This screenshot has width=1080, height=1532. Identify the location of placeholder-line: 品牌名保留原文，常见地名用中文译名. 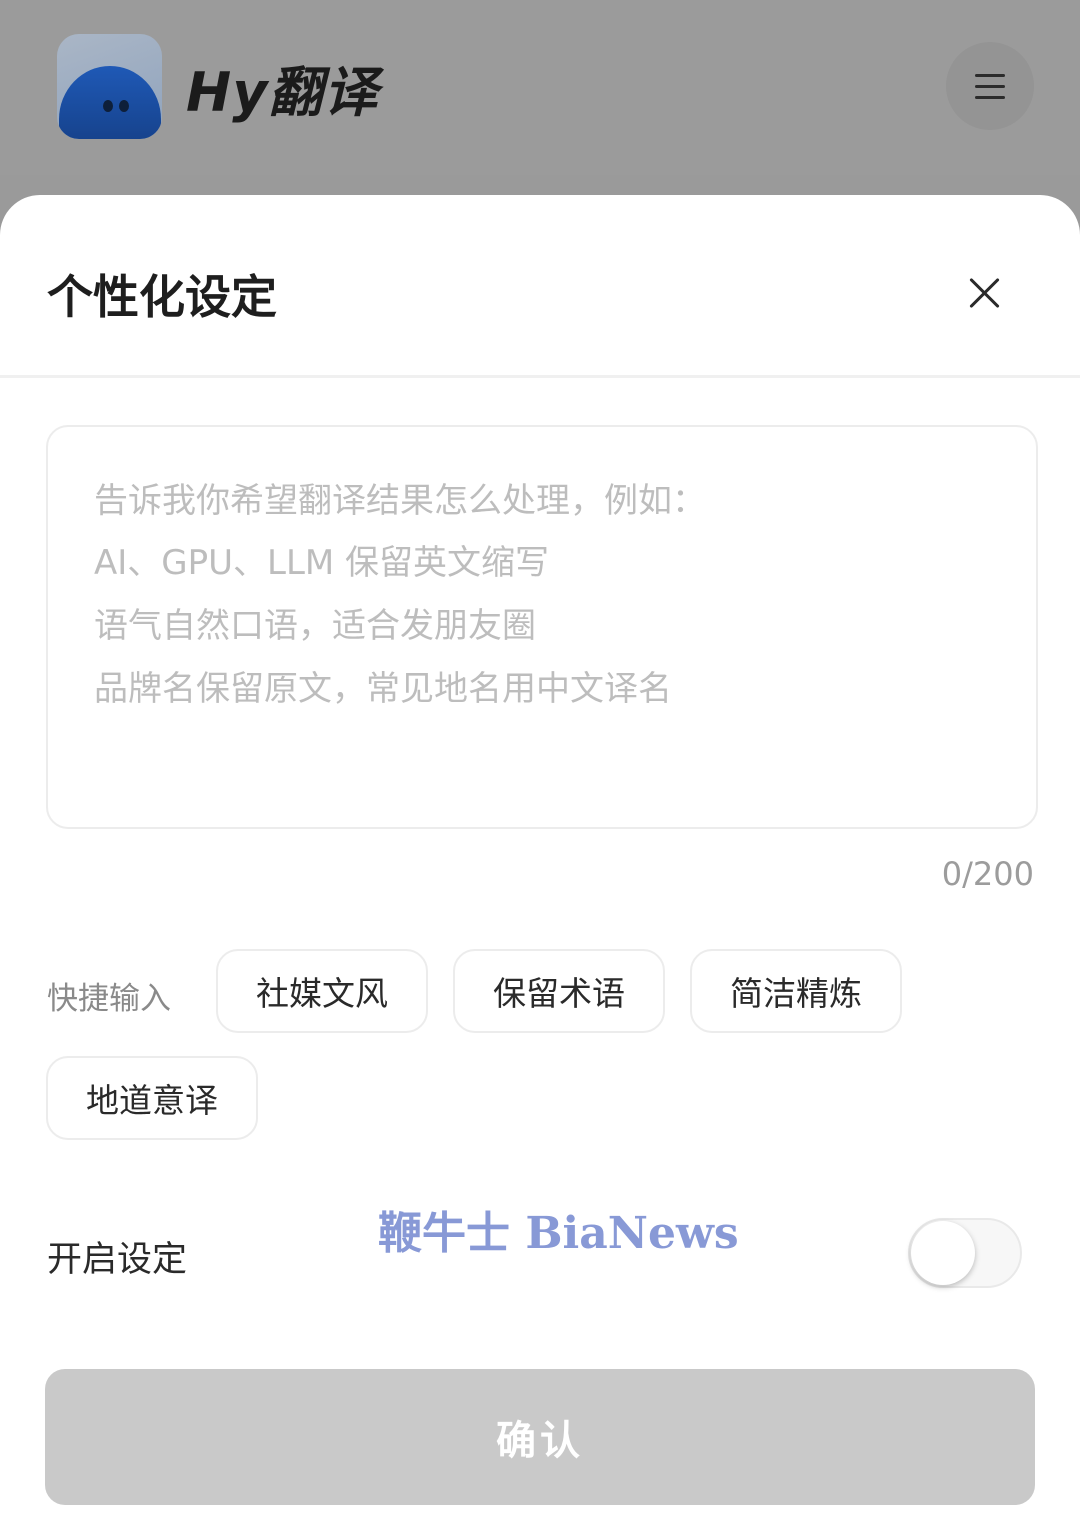
(383, 689).